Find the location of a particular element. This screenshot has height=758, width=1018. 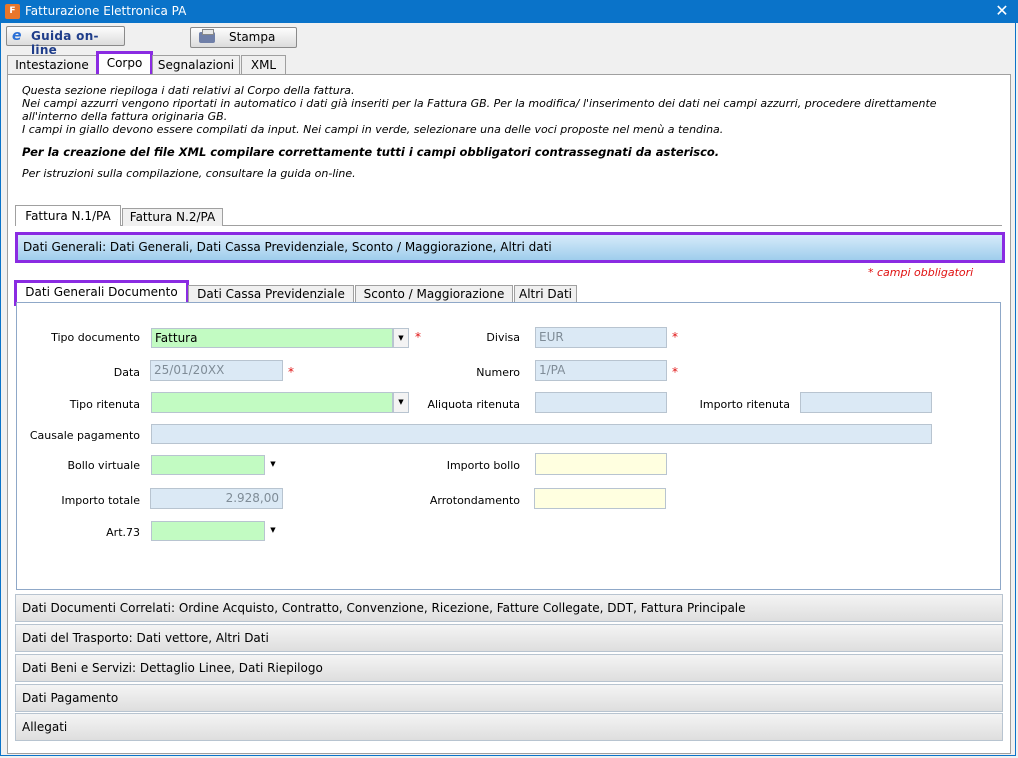

importo-bollo-label: Importo bollo is located at coordinates (483, 465).